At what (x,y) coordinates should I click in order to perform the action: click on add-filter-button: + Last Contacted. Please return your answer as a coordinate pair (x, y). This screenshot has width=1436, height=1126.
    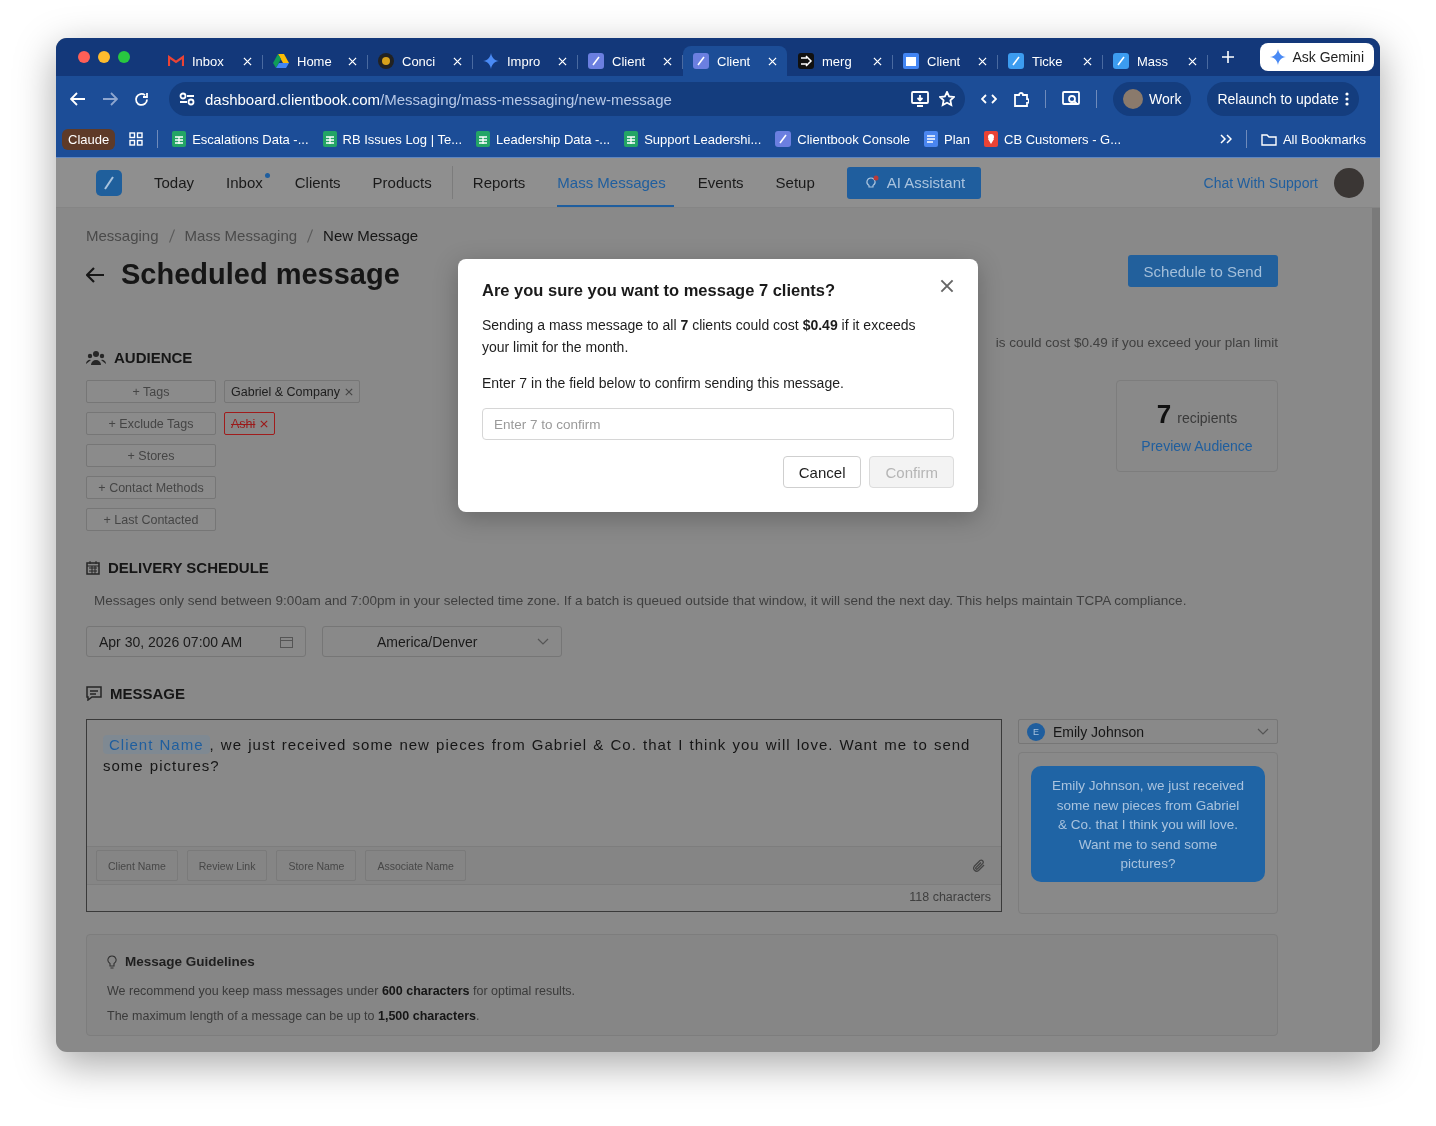
    Looking at the image, I should click on (151, 519).